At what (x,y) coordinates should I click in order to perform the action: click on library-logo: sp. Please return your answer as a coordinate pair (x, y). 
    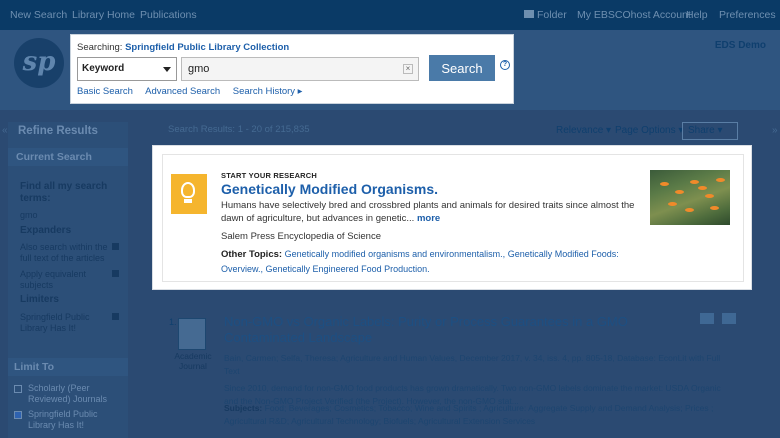
    Looking at the image, I should click on (39, 63).